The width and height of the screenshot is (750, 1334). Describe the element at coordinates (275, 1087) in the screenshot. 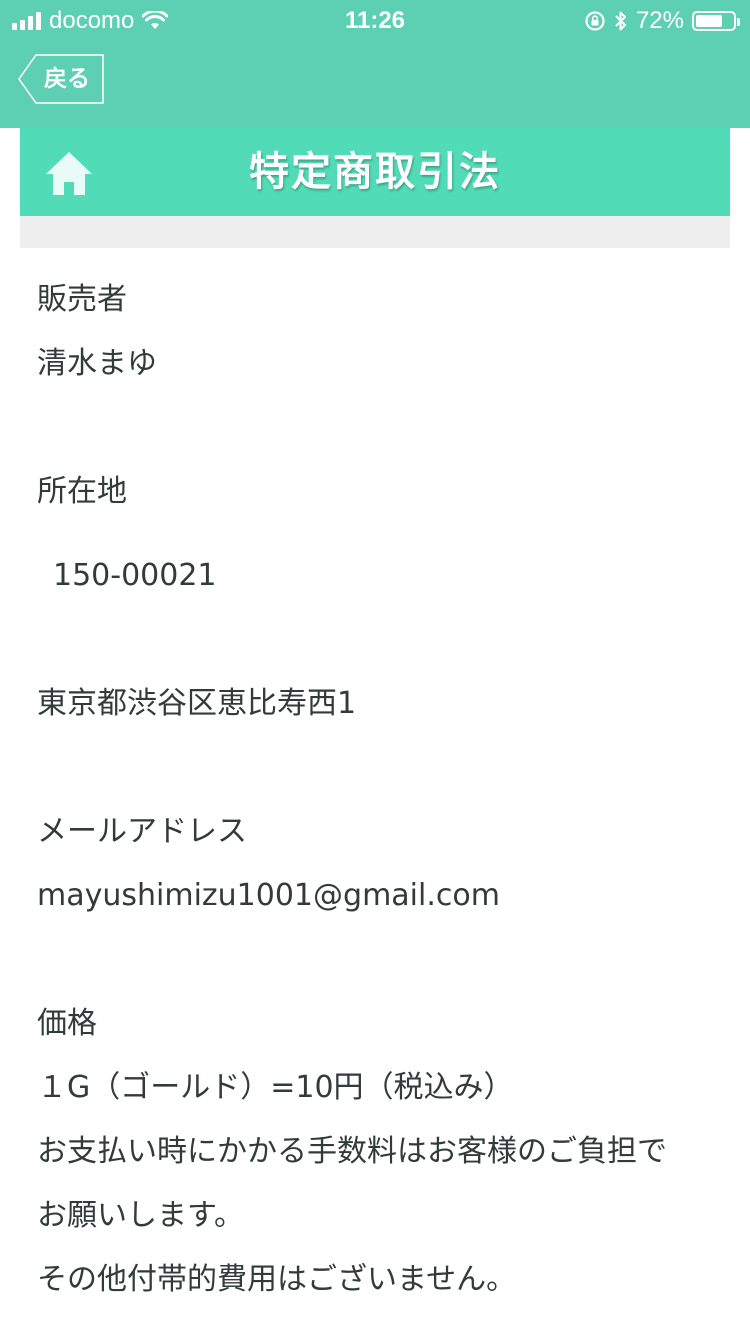

I see `price-rate: １G（ゴールド）=10円（税込み）` at that location.